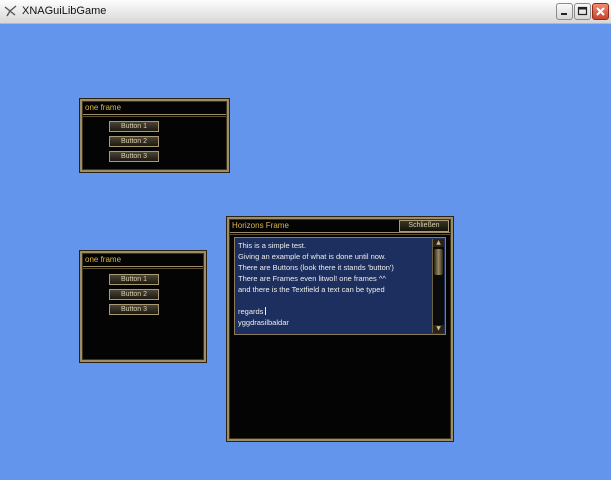  I want to click on minimize-icon, so click(564, 14).